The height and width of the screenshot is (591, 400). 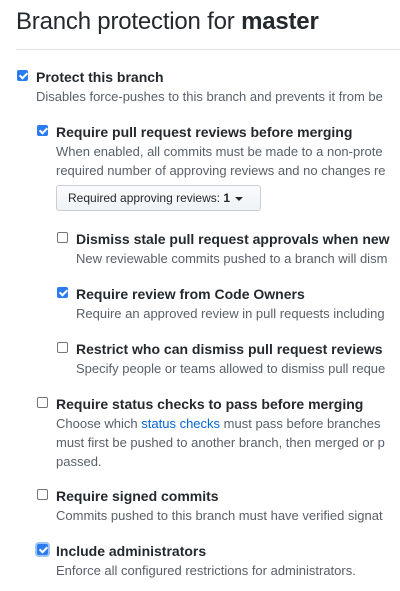 What do you see at coordinates (129, 21) in the screenshot?
I see `page-title-prefix: Branch protection for` at bounding box center [129, 21].